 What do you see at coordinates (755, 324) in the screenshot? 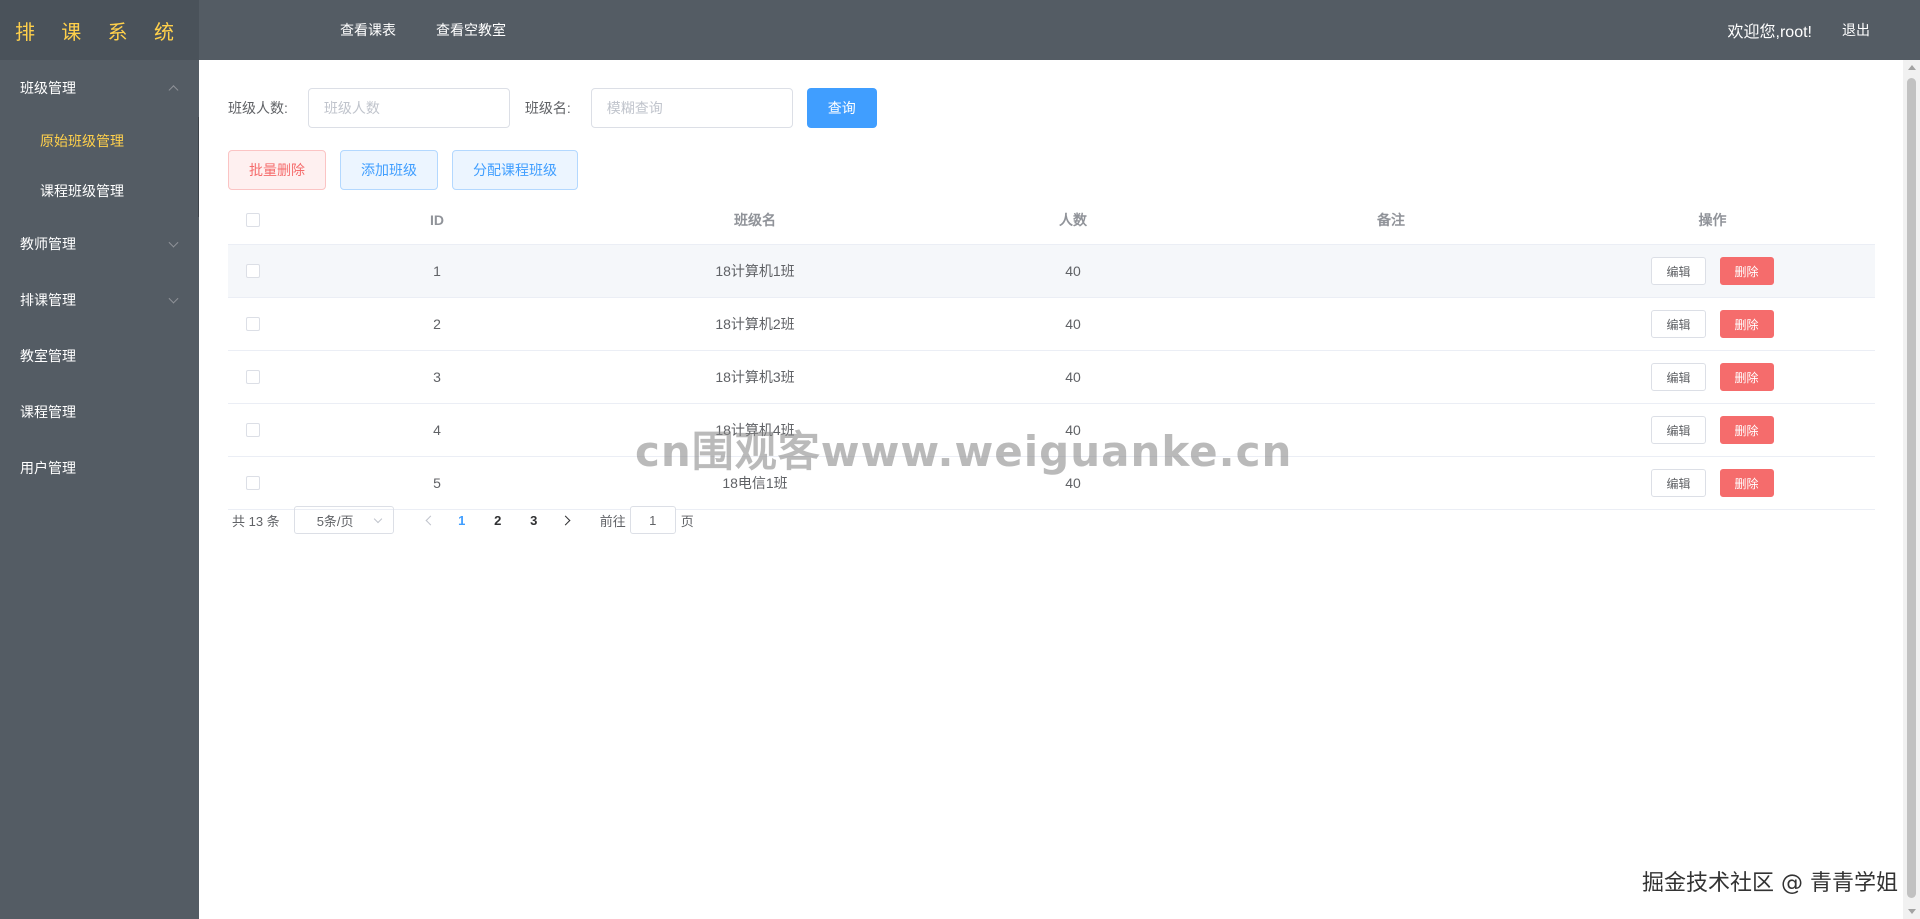
I see `cell-class-name: 18计算机2班` at bounding box center [755, 324].